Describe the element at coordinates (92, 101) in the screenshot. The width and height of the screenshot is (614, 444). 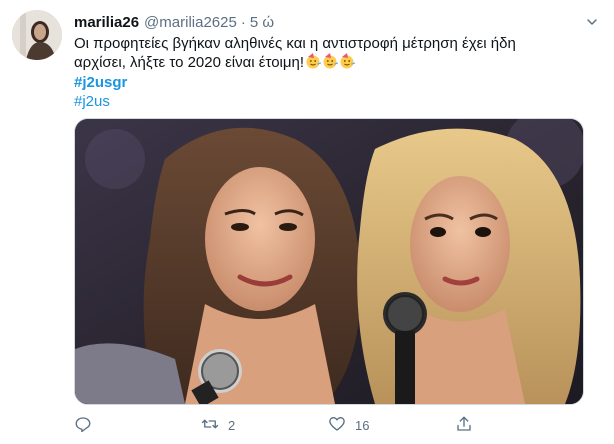
I see `hashtag-link: #j2us` at that location.